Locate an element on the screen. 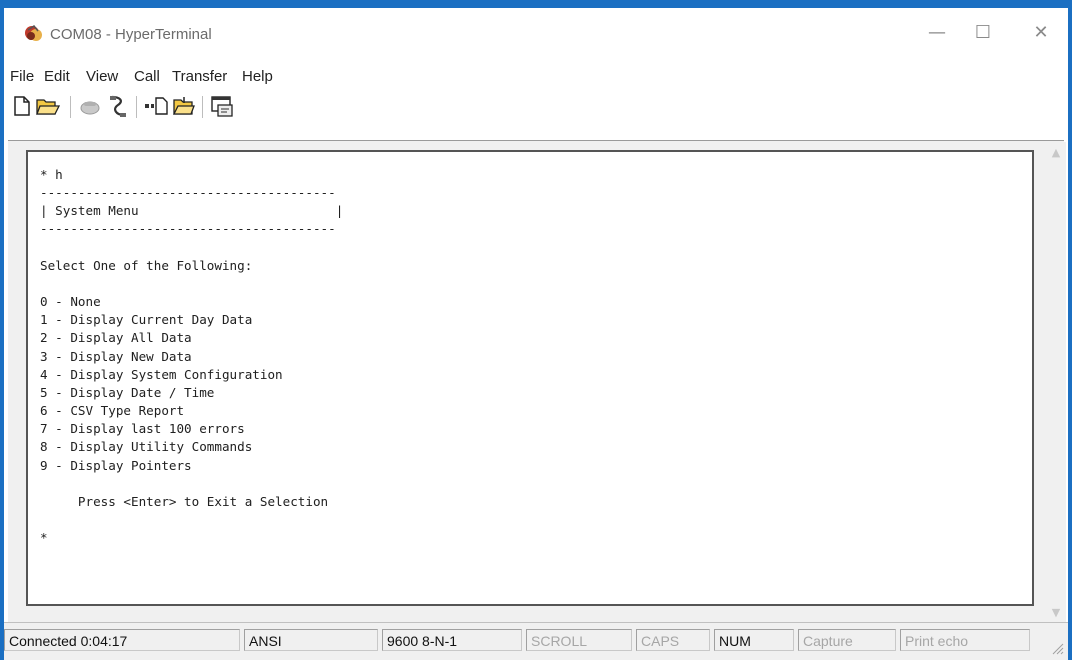 This screenshot has height=660, width=1072. close-button: ✕ is located at coordinates (1041, 32).